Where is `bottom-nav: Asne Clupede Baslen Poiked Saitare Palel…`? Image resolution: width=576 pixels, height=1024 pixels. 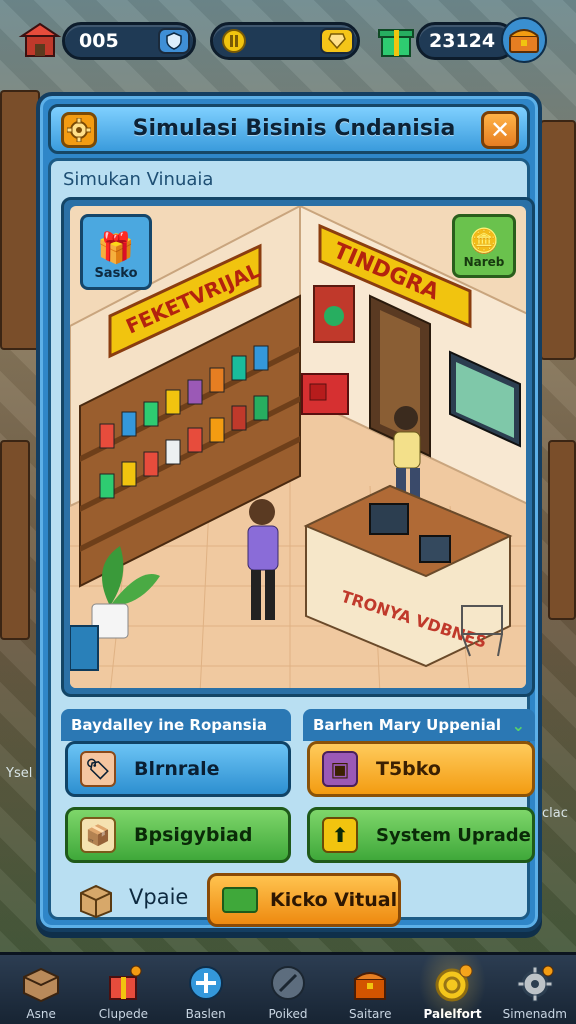
bottom-nav: Asne Clupede Baslen Poiked Saitare Palel… is located at coordinates (288, 988).